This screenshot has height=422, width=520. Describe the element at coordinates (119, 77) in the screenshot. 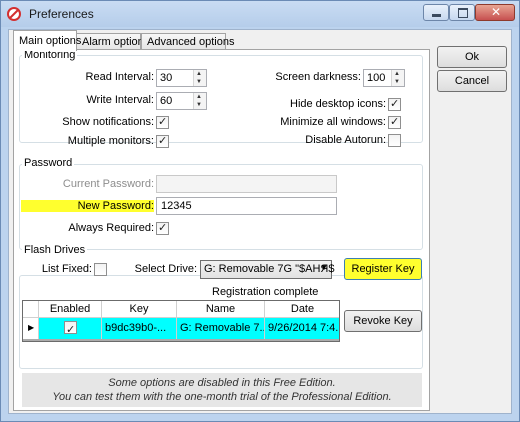

I see `read-interval-label: Read Interval:` at that location.